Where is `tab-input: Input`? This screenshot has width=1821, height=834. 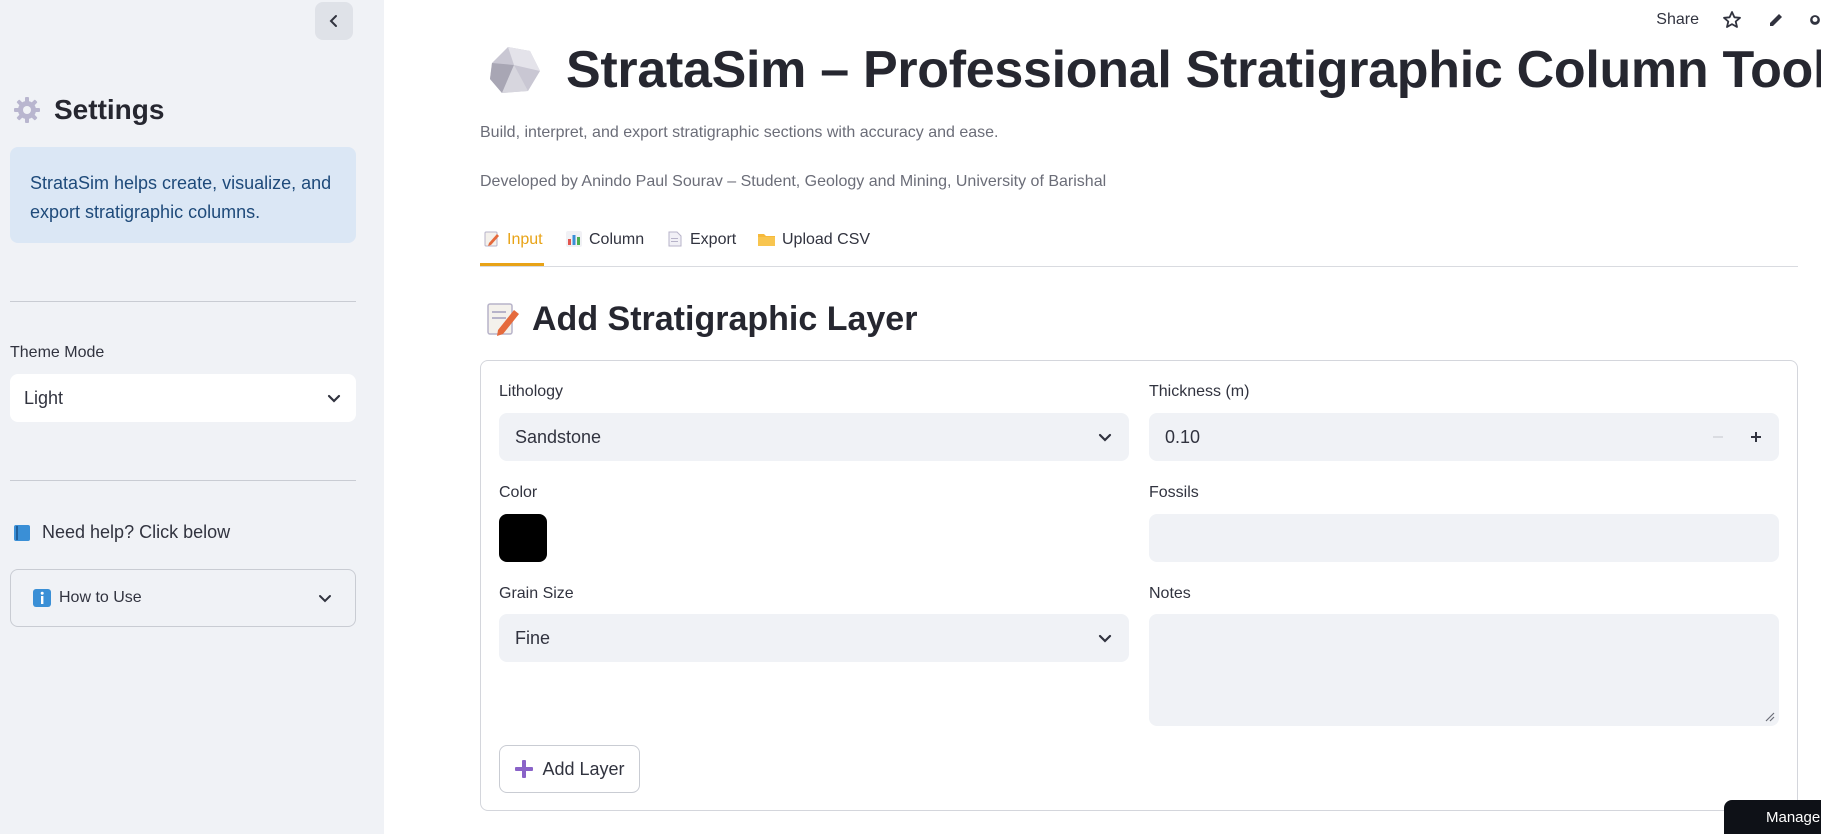
tab-input: Input is located at coordinates (512, 245).